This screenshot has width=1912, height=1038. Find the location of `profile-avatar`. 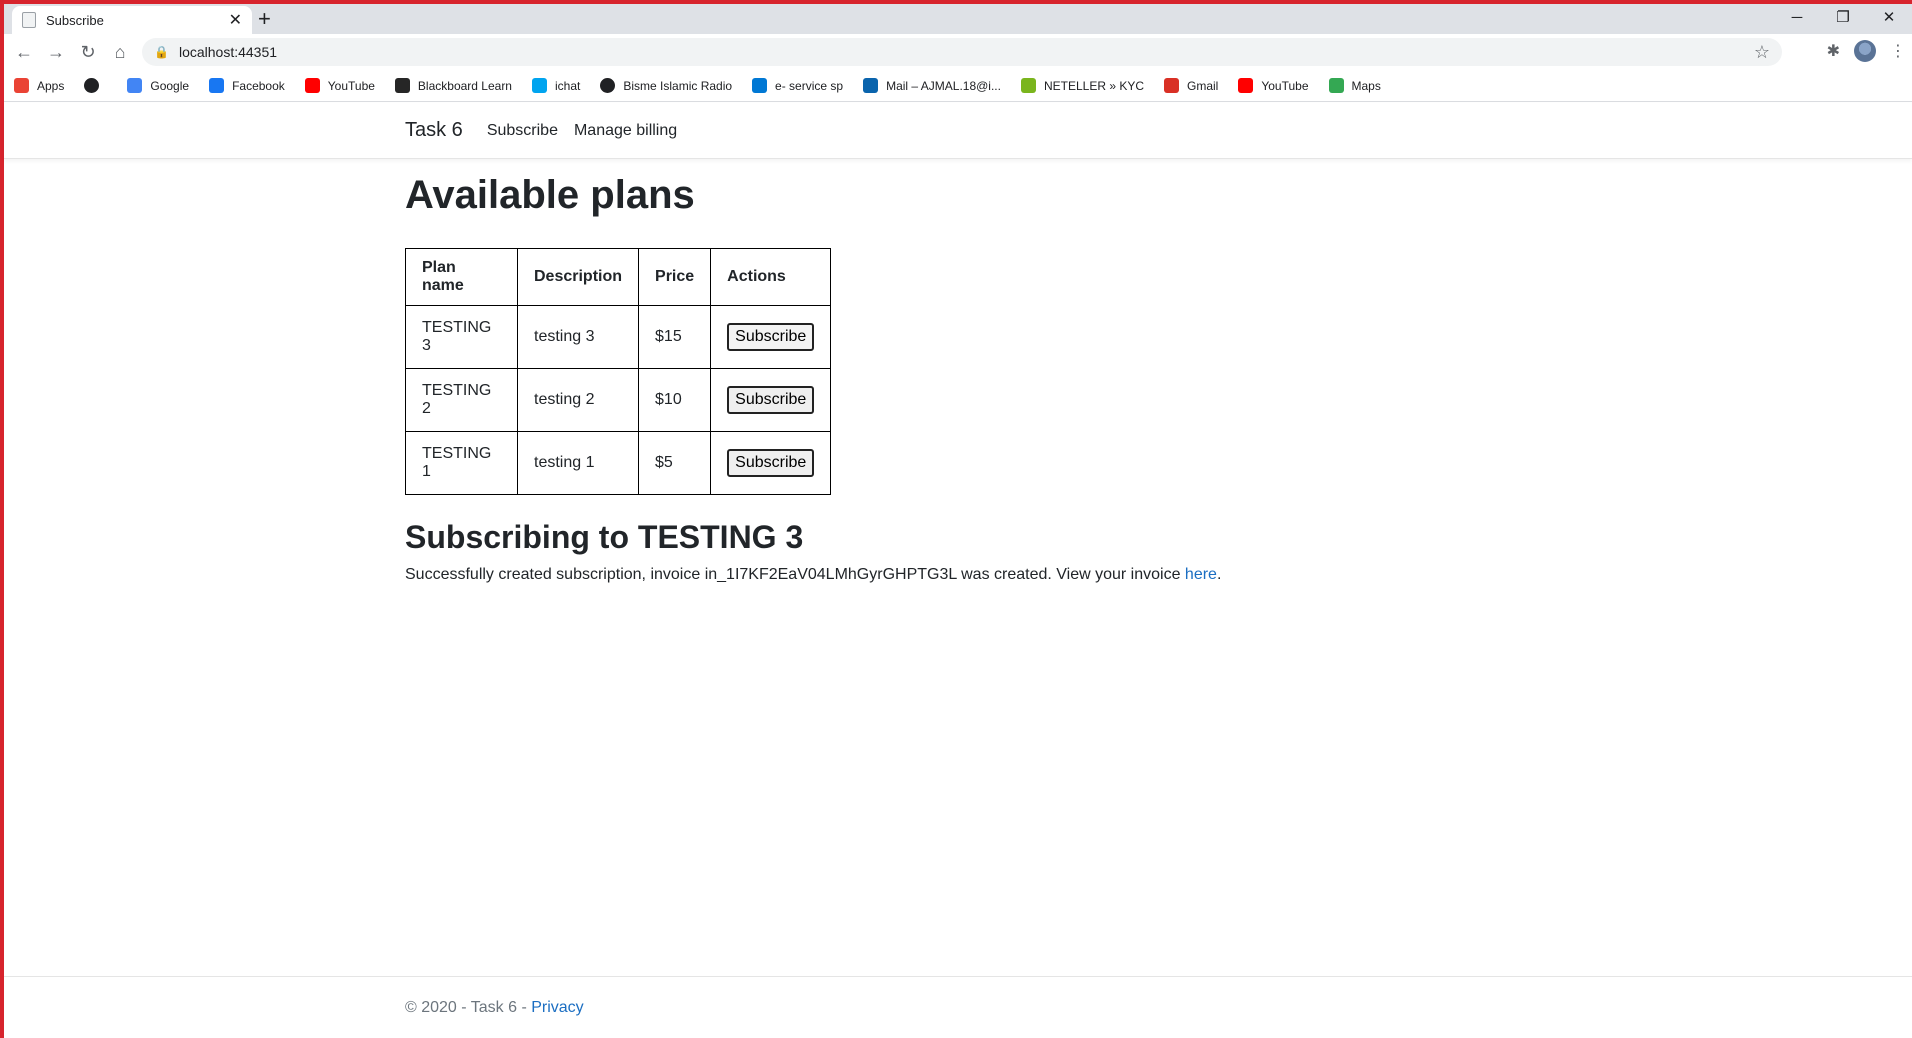

profile-avatar is located at coordinates (1865, 51).